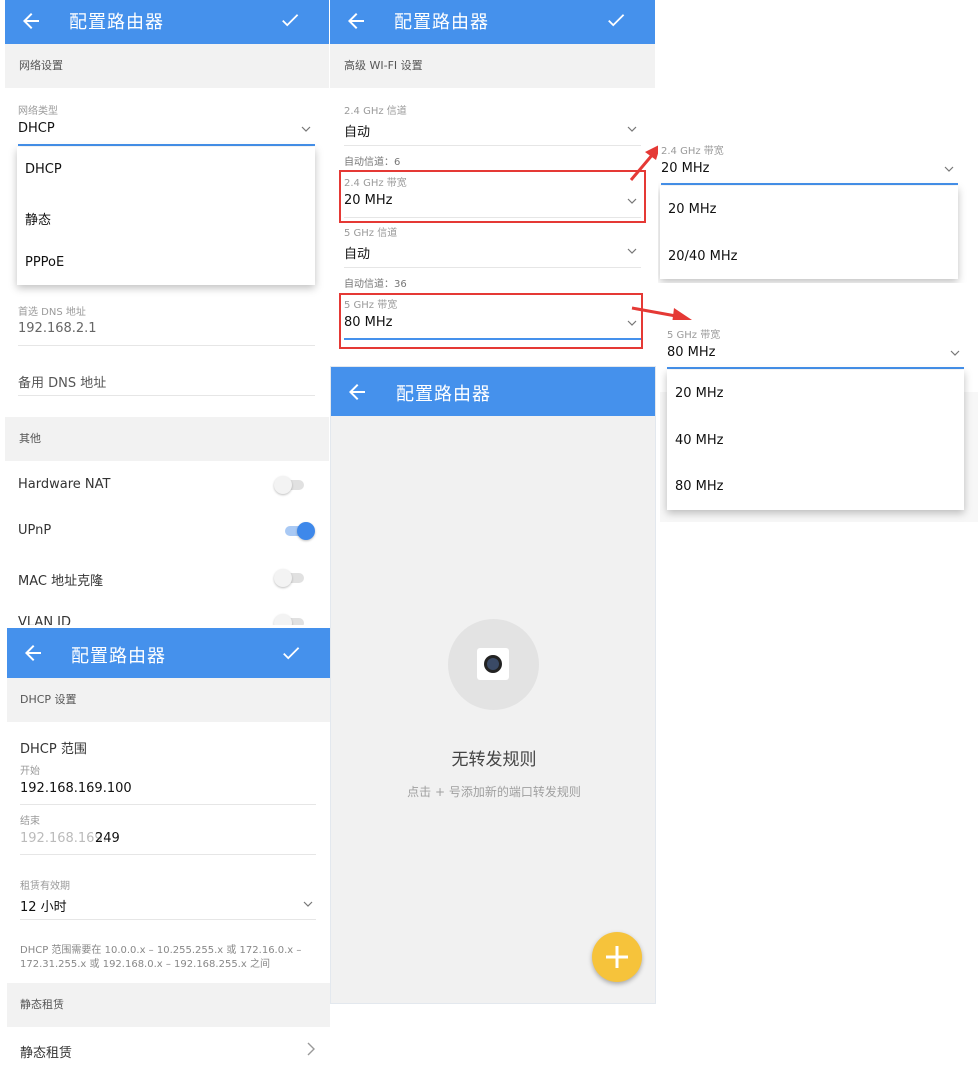 The image size is (979, 1074). Describe the element at coordinates (38, 111) in the screenshot. I see `network-type-label: 网络类型` at that location.